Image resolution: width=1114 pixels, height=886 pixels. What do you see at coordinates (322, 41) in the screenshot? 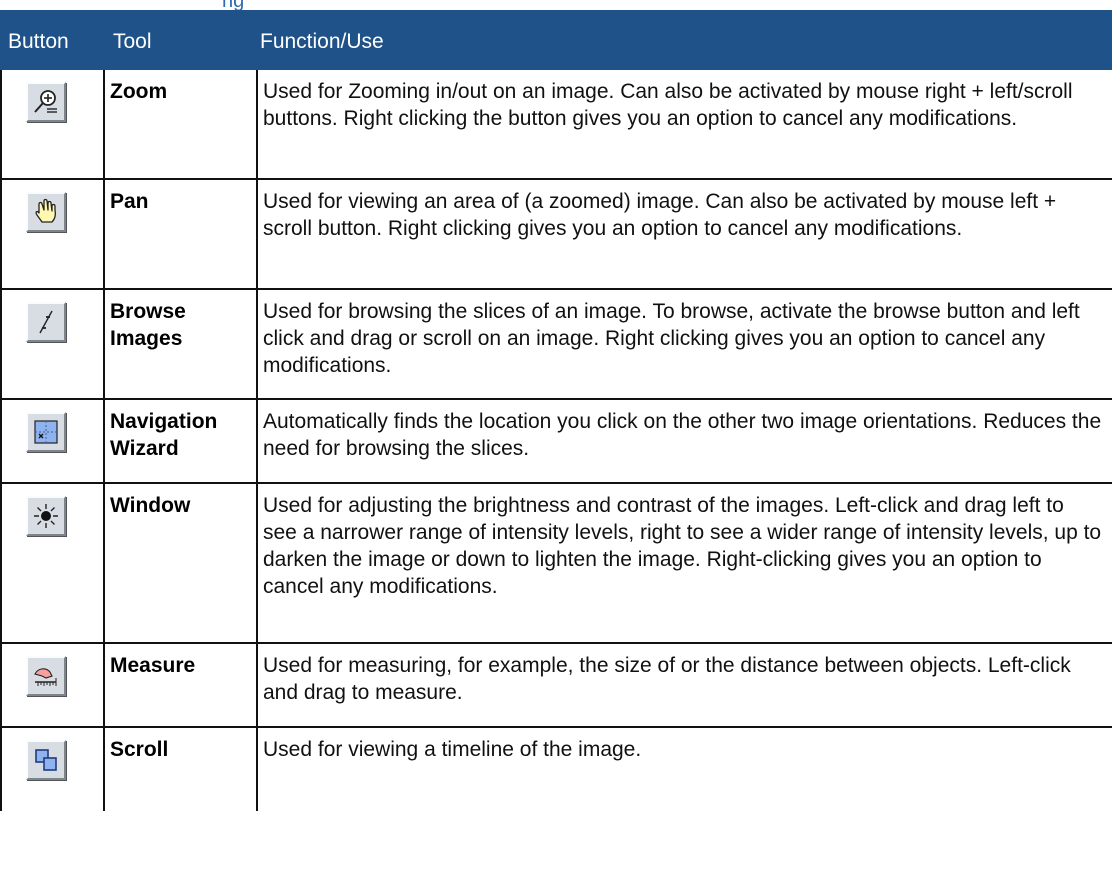
I see `header-function: Function/Use` at bounding box center [322, 41].